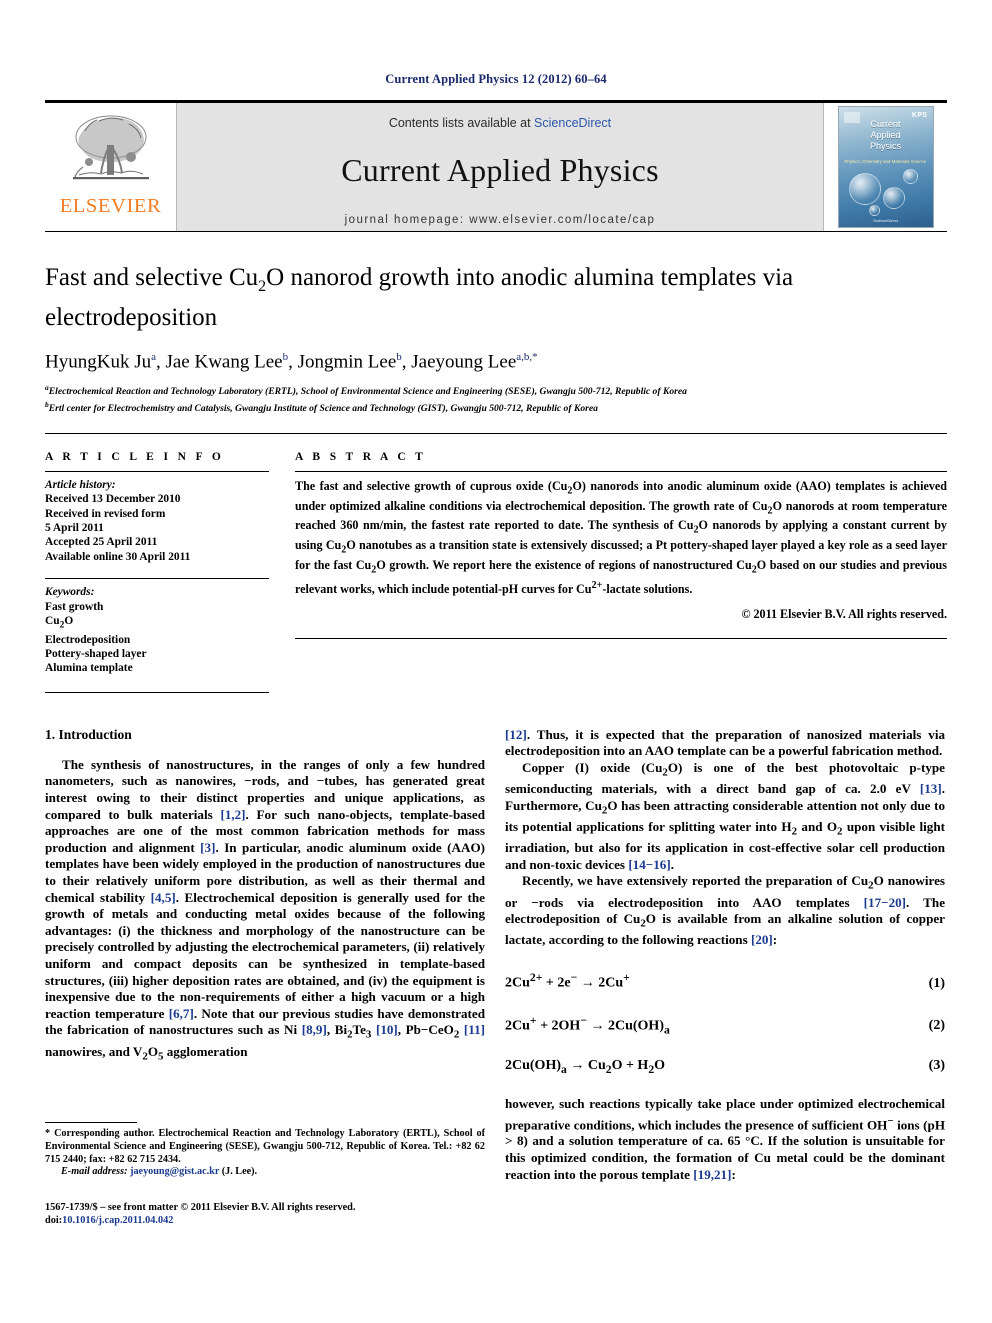 The height and width of the screenshot is (1323, 992). What do you see at coordinates (725, 981) in the screenshot?
I see `equation-1: 2Cu2+ + 2e− → 2Cu+ (1)` at bounding box center [725, 981].